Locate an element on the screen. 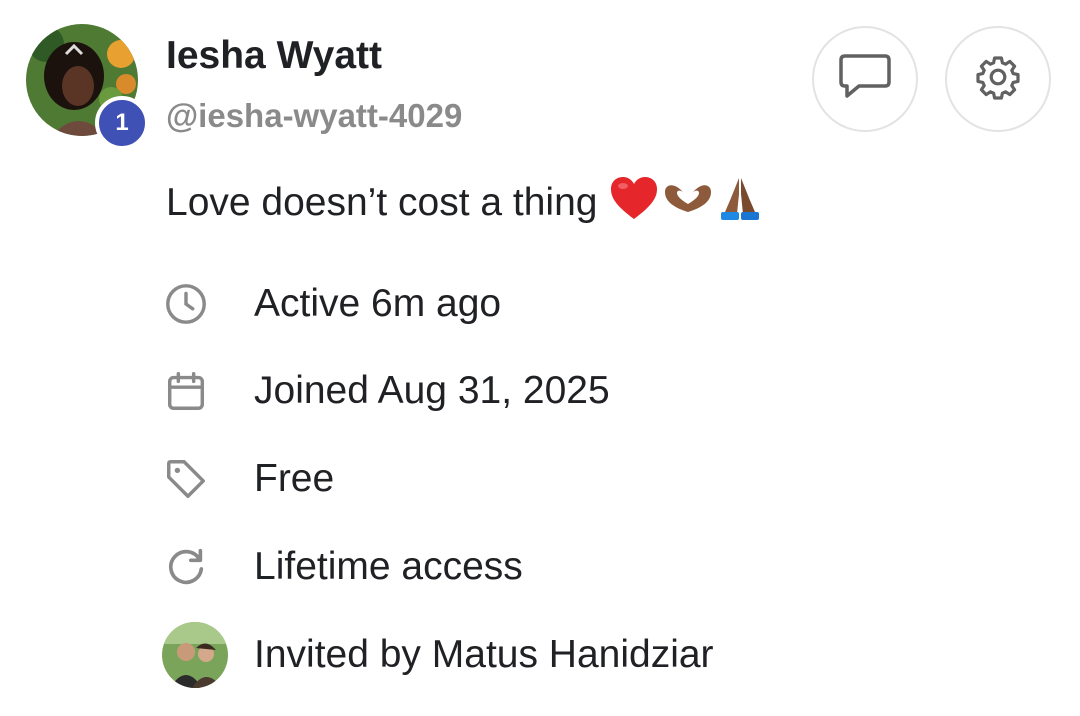 The width and height of the screenshot is (1080, 716). settings-button is located at coordinates (998, 79).